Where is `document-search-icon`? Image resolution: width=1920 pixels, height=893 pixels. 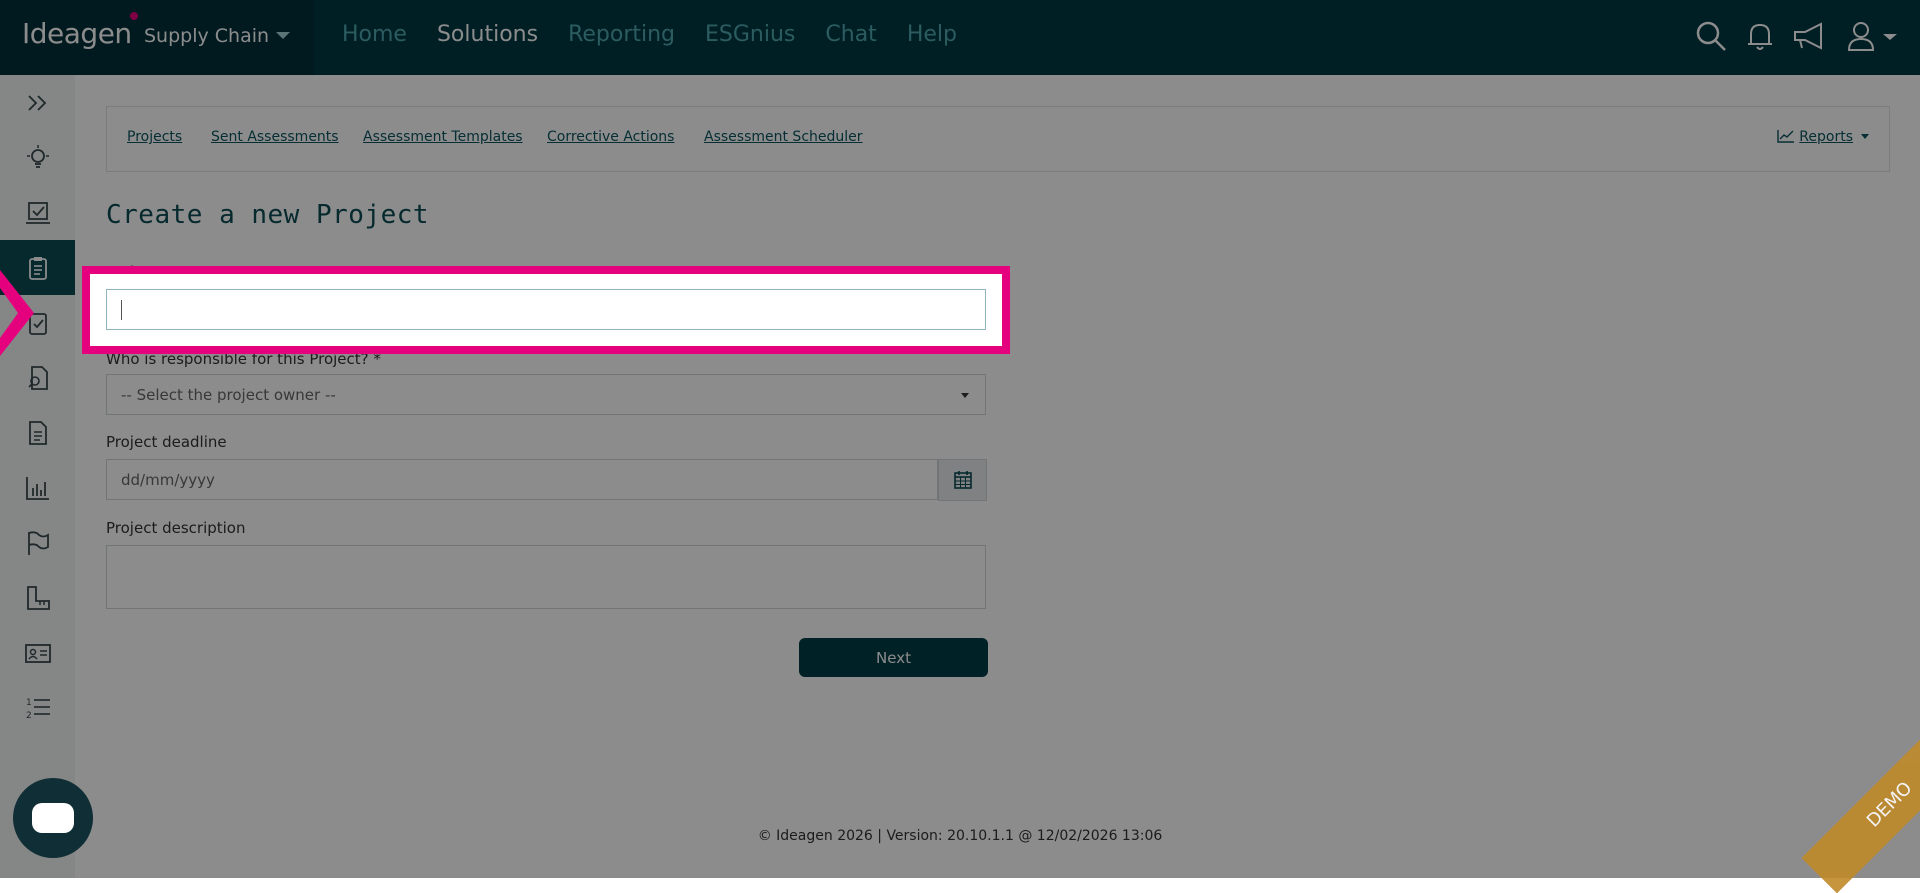 document-search-icon is located at coordinates (37, 377).